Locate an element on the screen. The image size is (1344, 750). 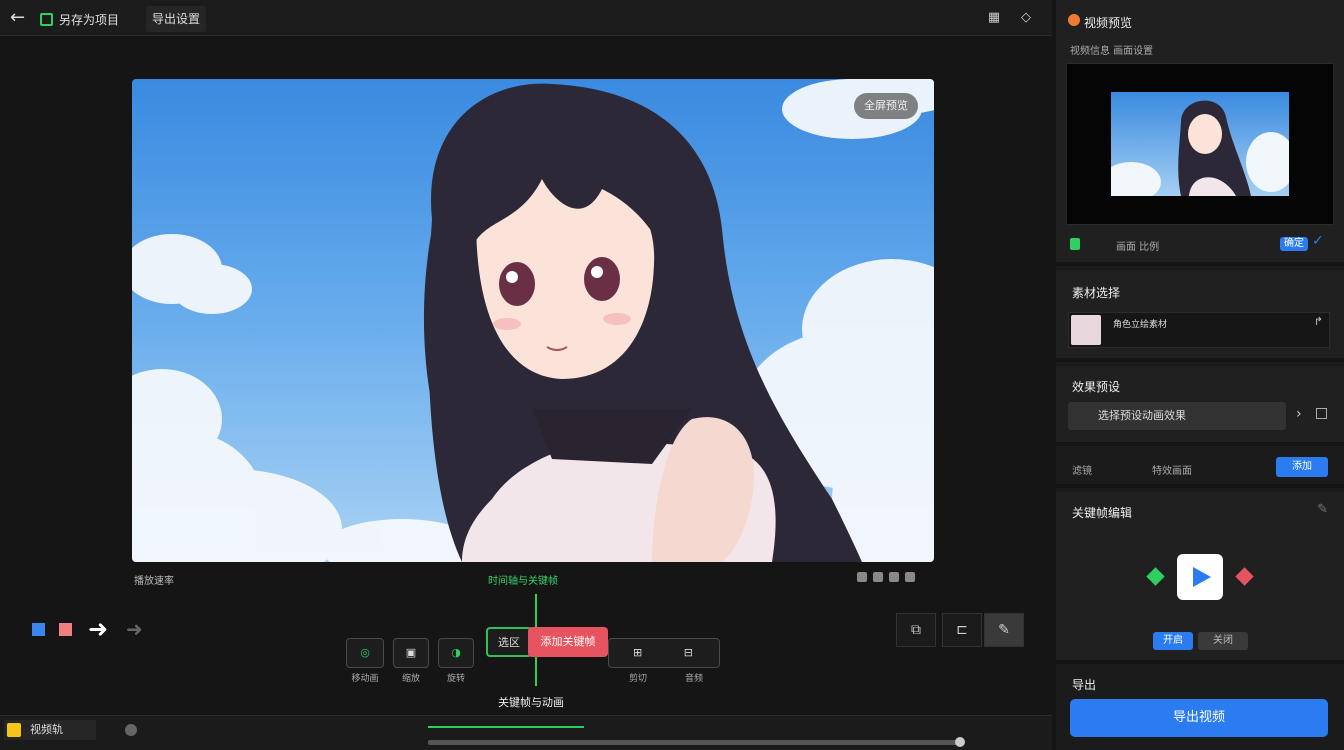
scale-label: 缩放 is located at coordinates (410, 679).